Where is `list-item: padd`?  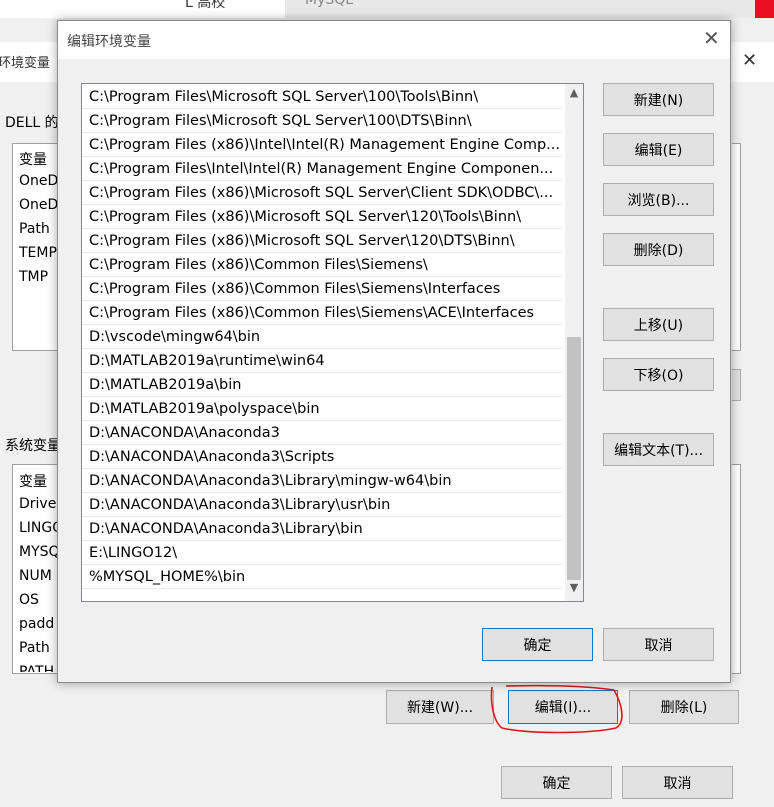
list-item: padd is located at coordinates (36, 624).